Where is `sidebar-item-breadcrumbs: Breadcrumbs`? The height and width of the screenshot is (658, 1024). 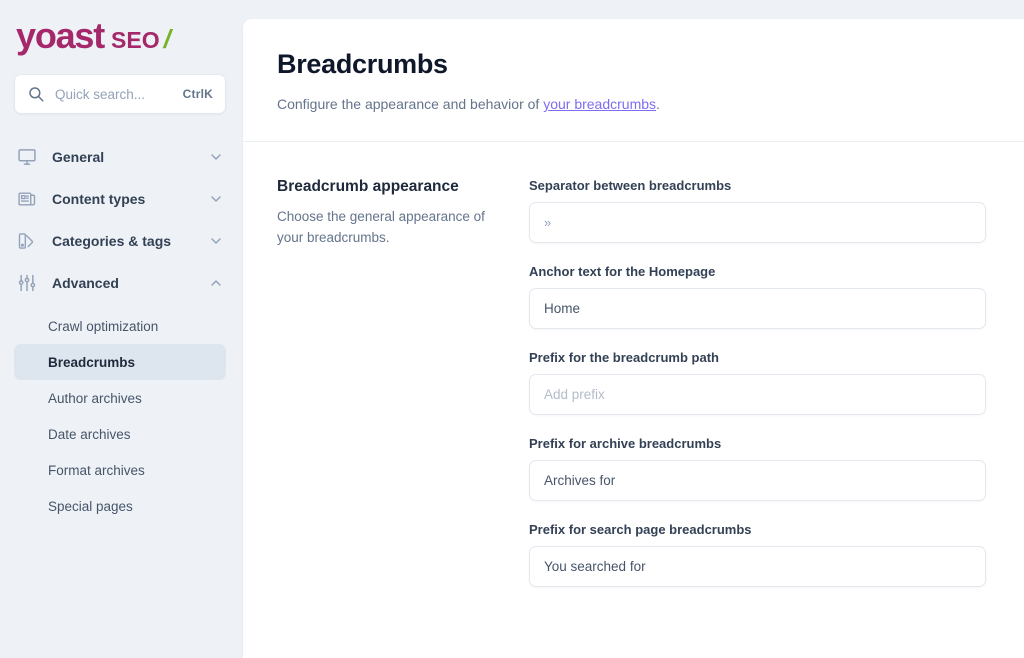
sidebar-item-breadcrumbs: Breadcrumbs is located at coordinates (120, 362).